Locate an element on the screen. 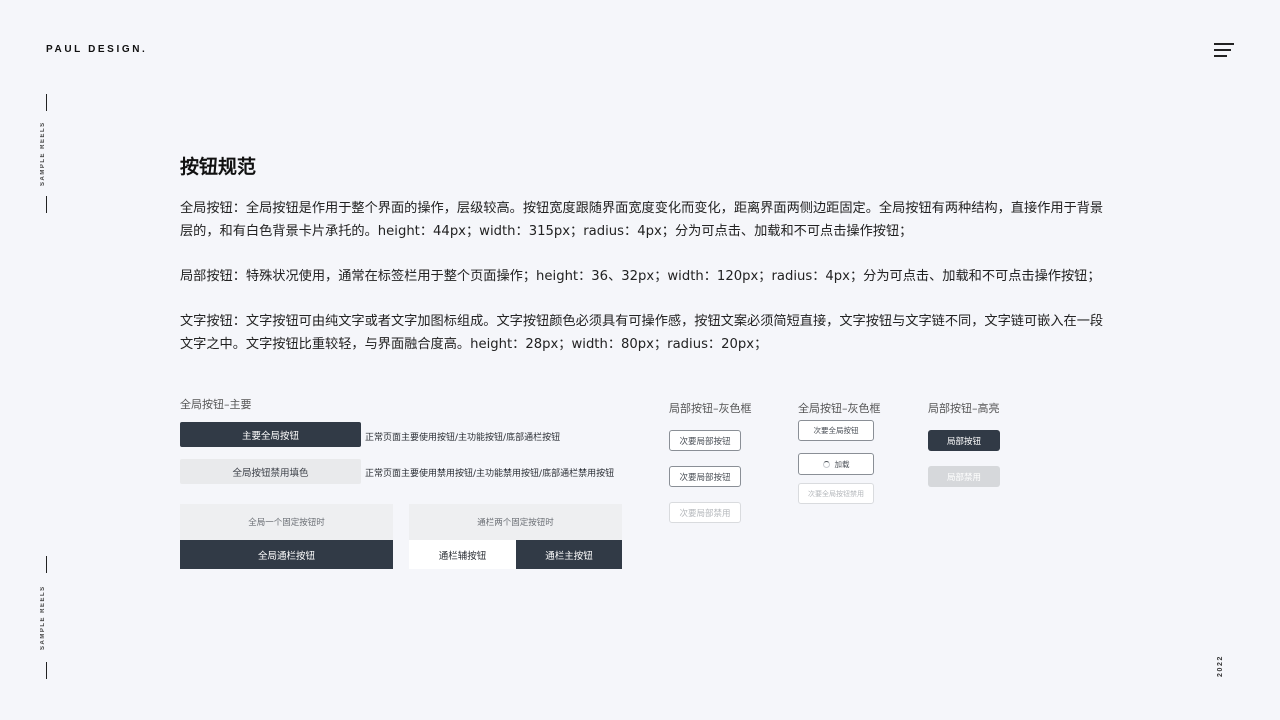  secondary-global-loading-button: 加载 is located at coordinates (836, 464).